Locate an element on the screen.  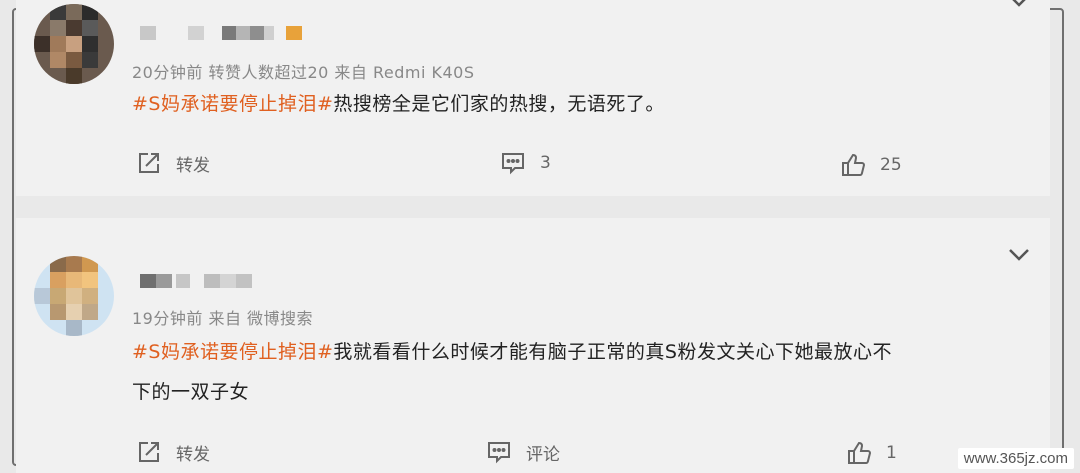
comment-body: 热搜榜全是它们家的热搜，无语死了。 is located at coordinates (499, 104).